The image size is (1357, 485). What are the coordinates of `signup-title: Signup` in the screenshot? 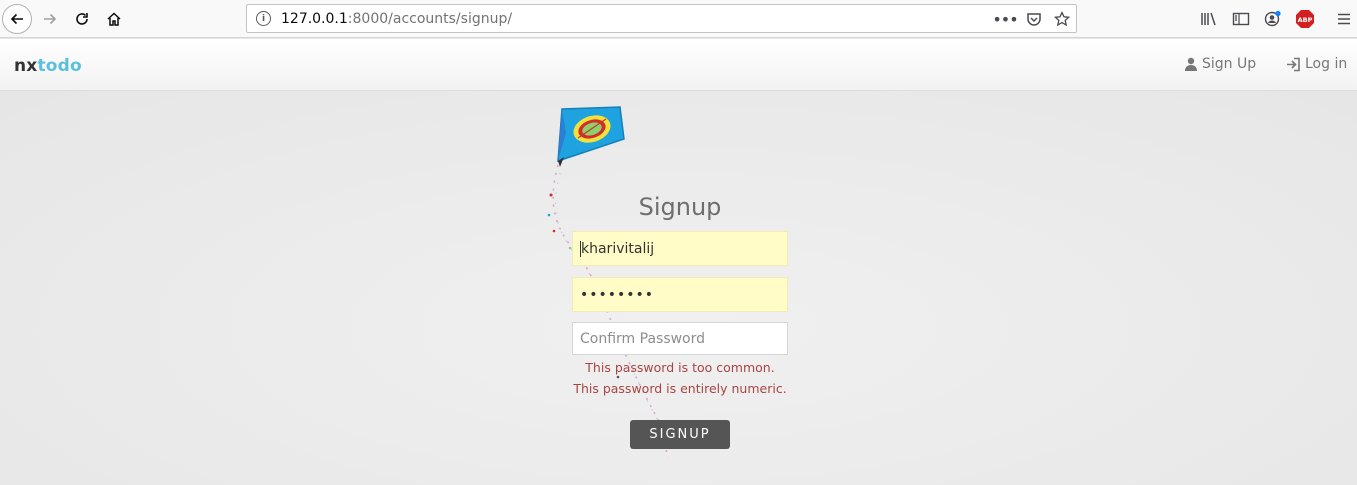 It's located at (680, 207).